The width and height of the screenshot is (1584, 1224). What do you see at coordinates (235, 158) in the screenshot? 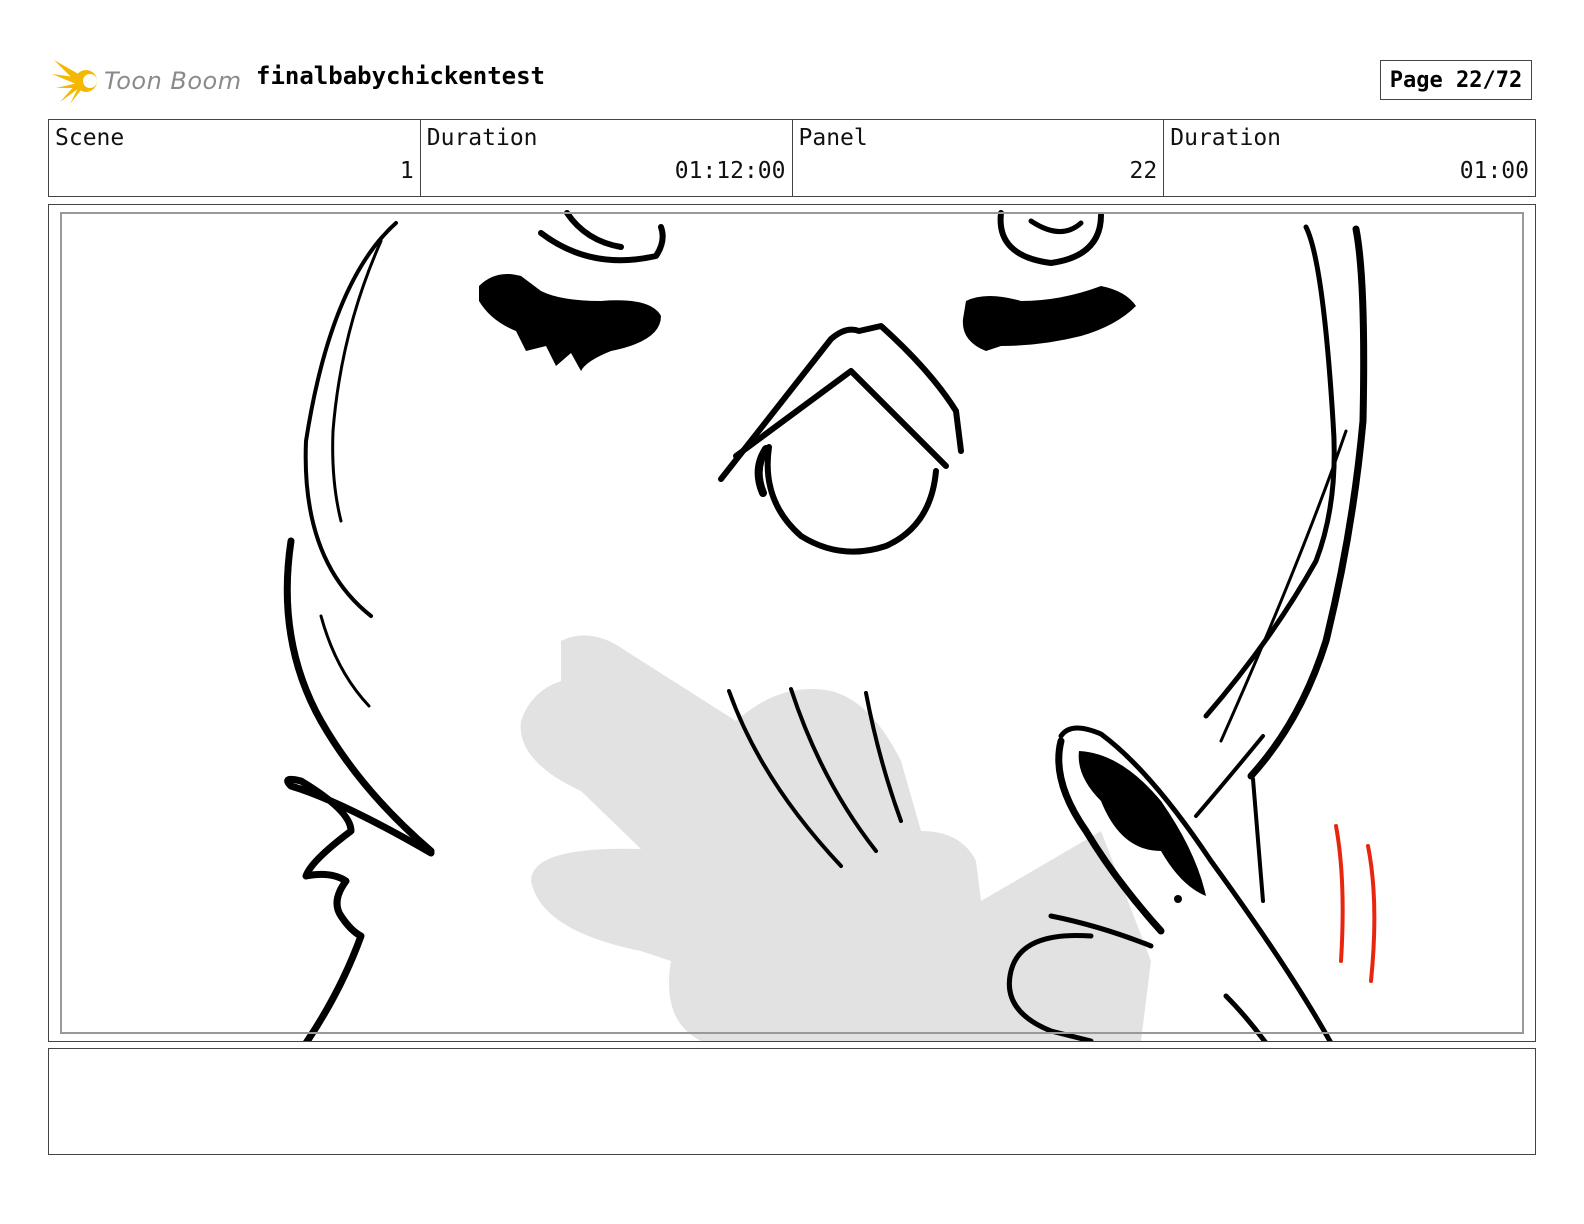
I see `scene-cell: Scene 1` at bounding box center [235, 158].